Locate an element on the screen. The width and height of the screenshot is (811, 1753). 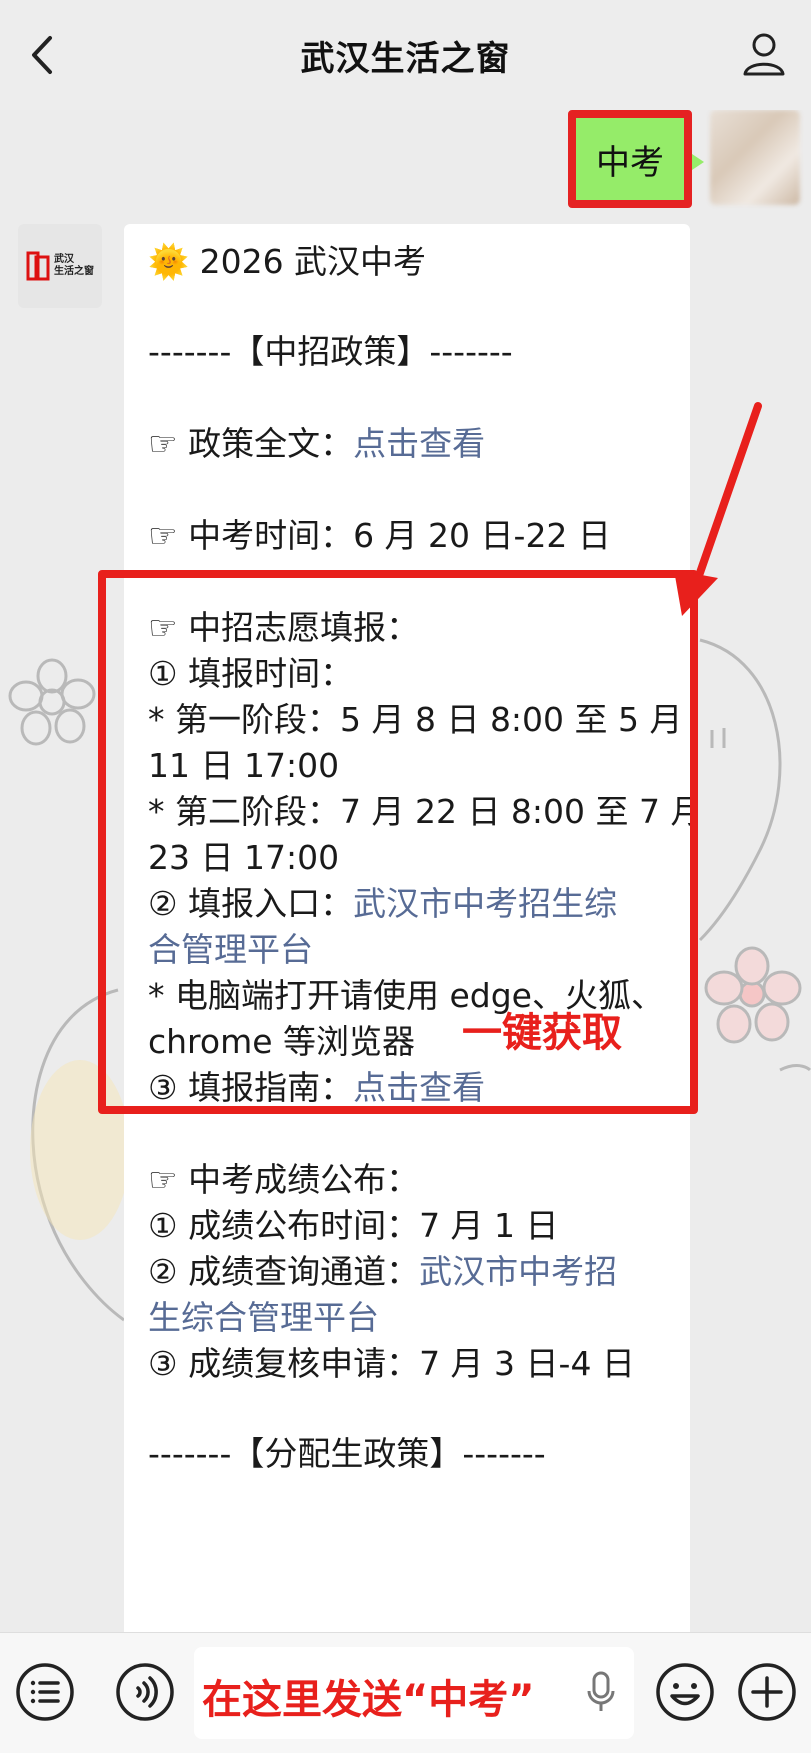
list-item: * 第一阶段：5 月 8 日 8:00 至 5 月 is located at coordinates (415, 719).